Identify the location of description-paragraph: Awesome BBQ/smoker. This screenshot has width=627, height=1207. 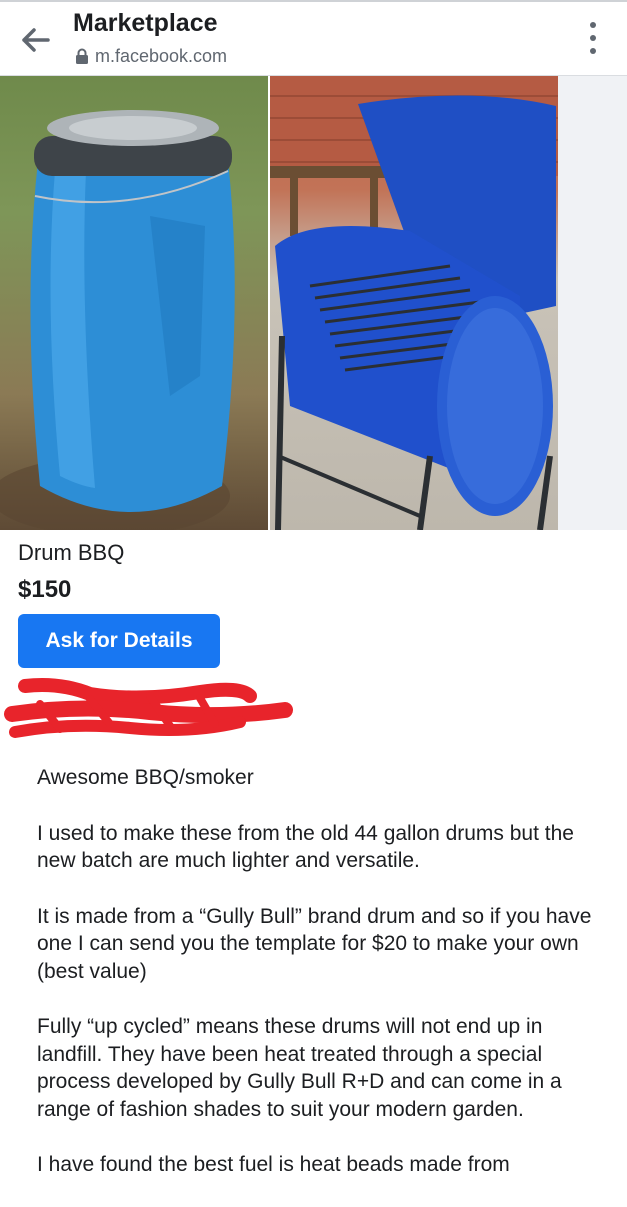
(145, 777).